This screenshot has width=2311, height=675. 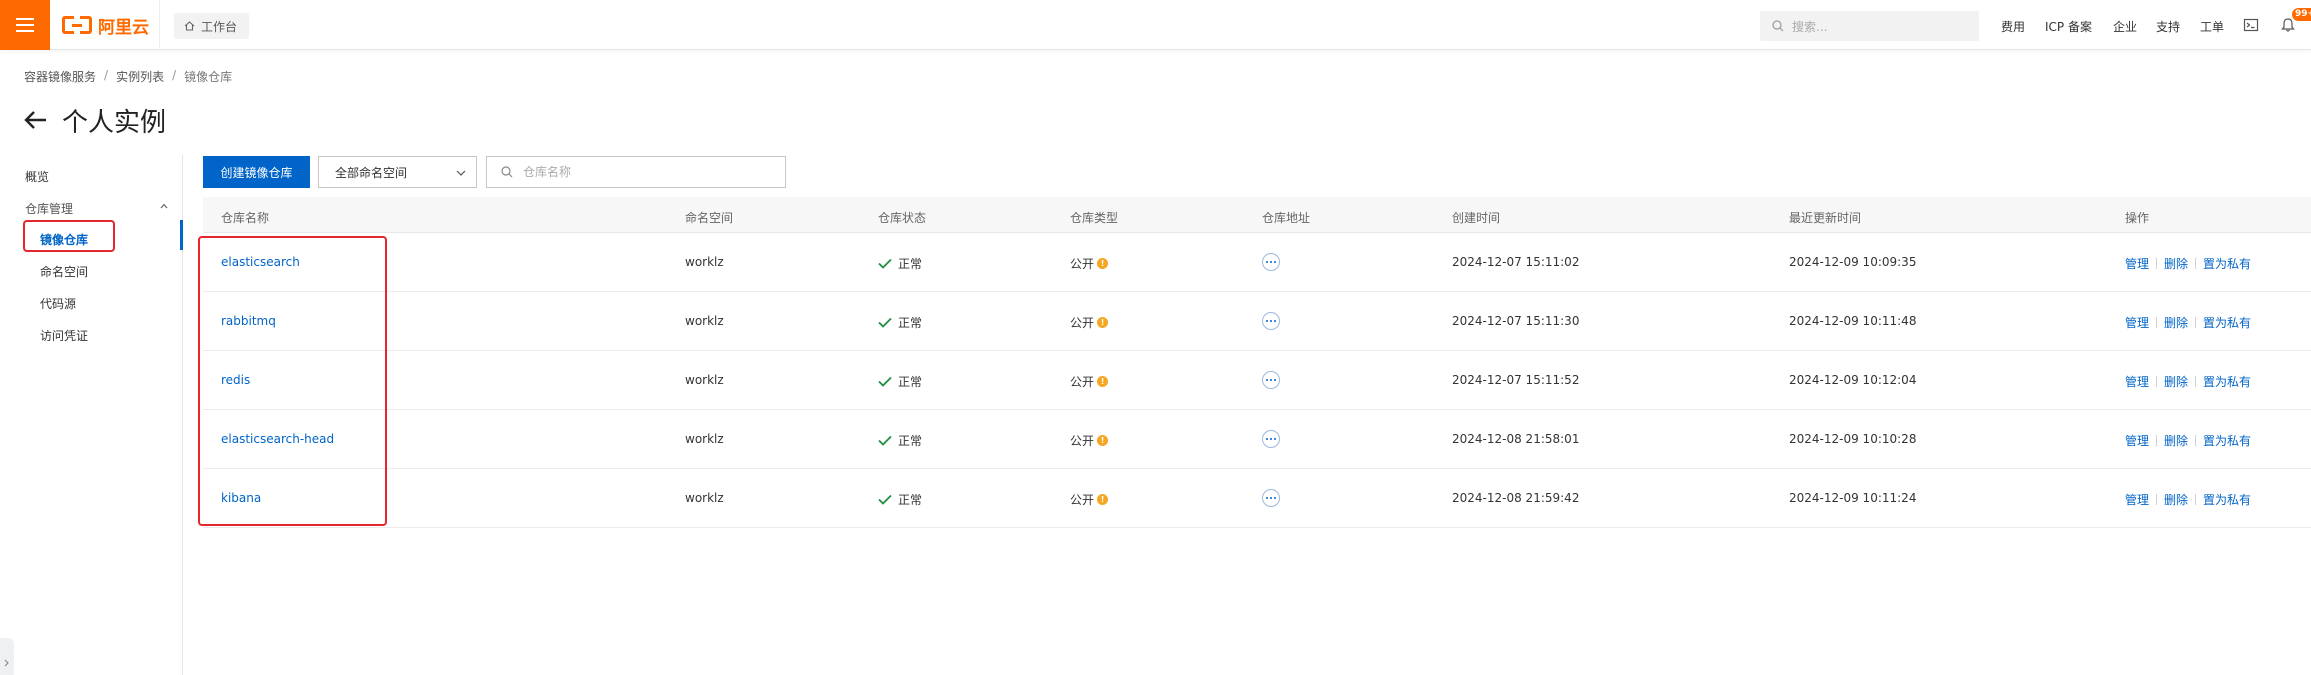 What do you see at coordinates (208, 77) in the screenshot?
I see `breadcrumb-current: 镜像仓库` at bounding box center [208, 77].